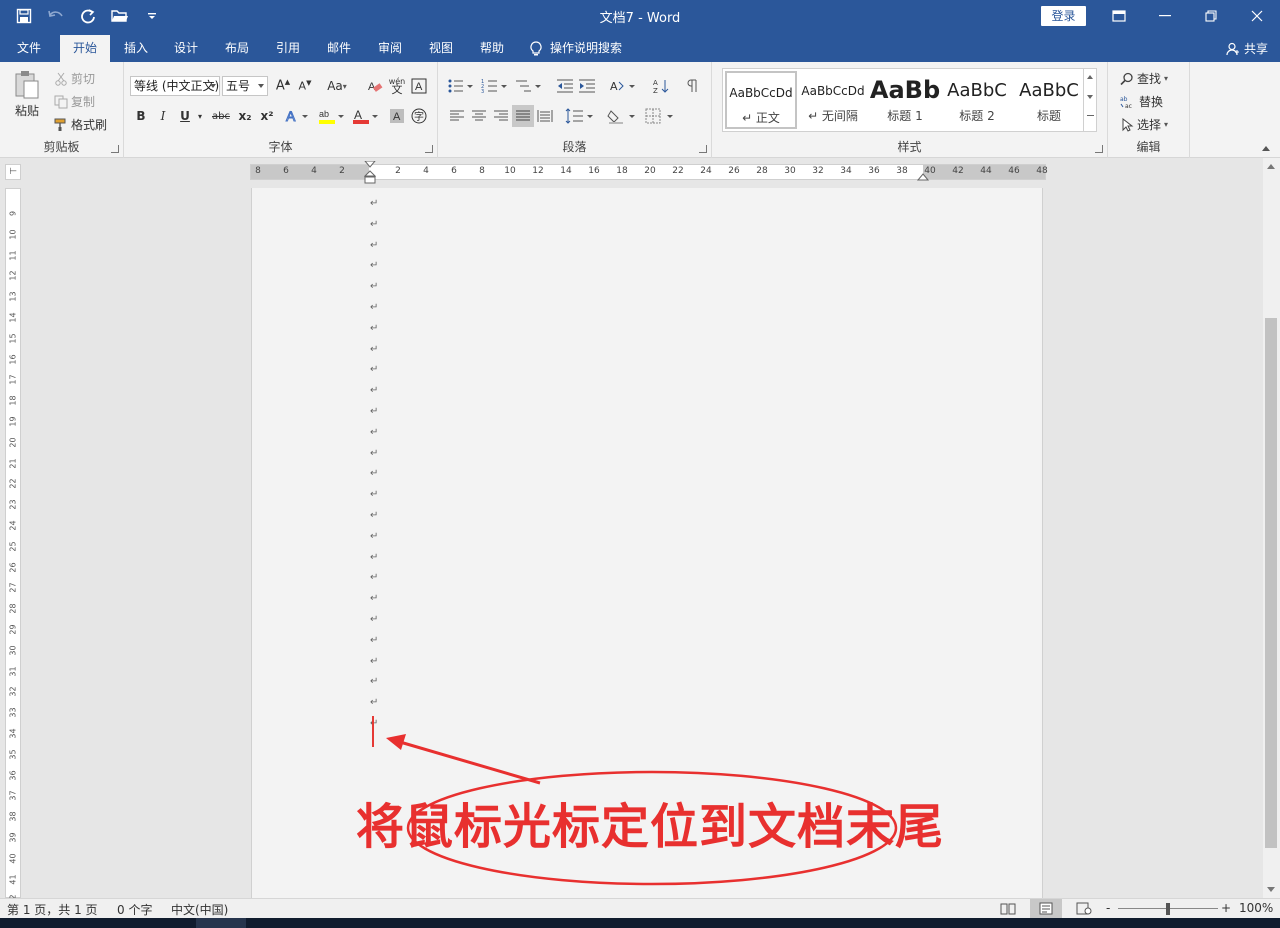 Image resolution: width=1280 pixels, height=928 pixels. What do you see at coordinates (370, 173) in the screenshot?
I see `indent-markers-icon` at bounding box center [370, 173].